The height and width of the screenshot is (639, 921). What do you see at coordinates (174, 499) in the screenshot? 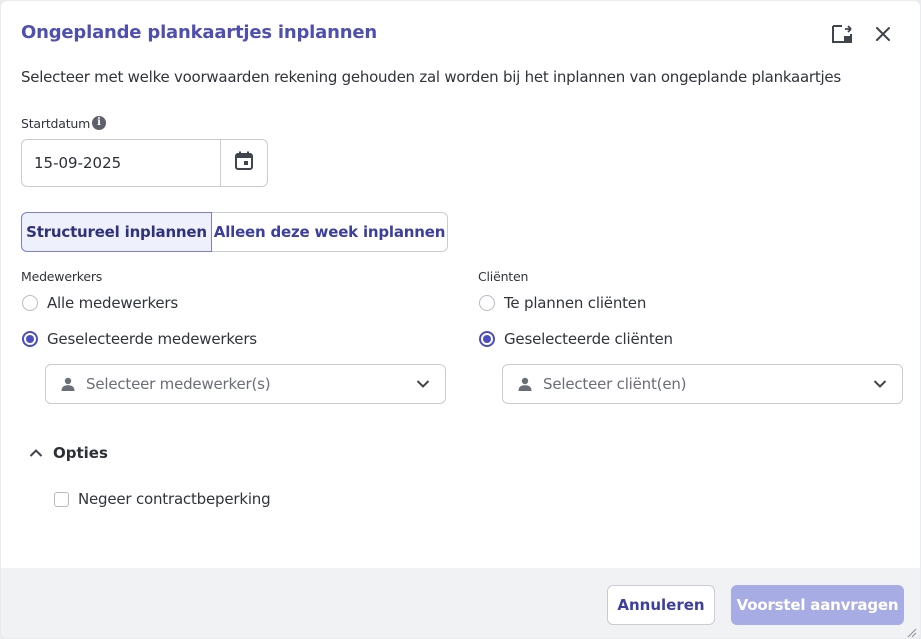
I see `checkbox-label: Negeer contractbeperking` at bounding box center [174, 499].